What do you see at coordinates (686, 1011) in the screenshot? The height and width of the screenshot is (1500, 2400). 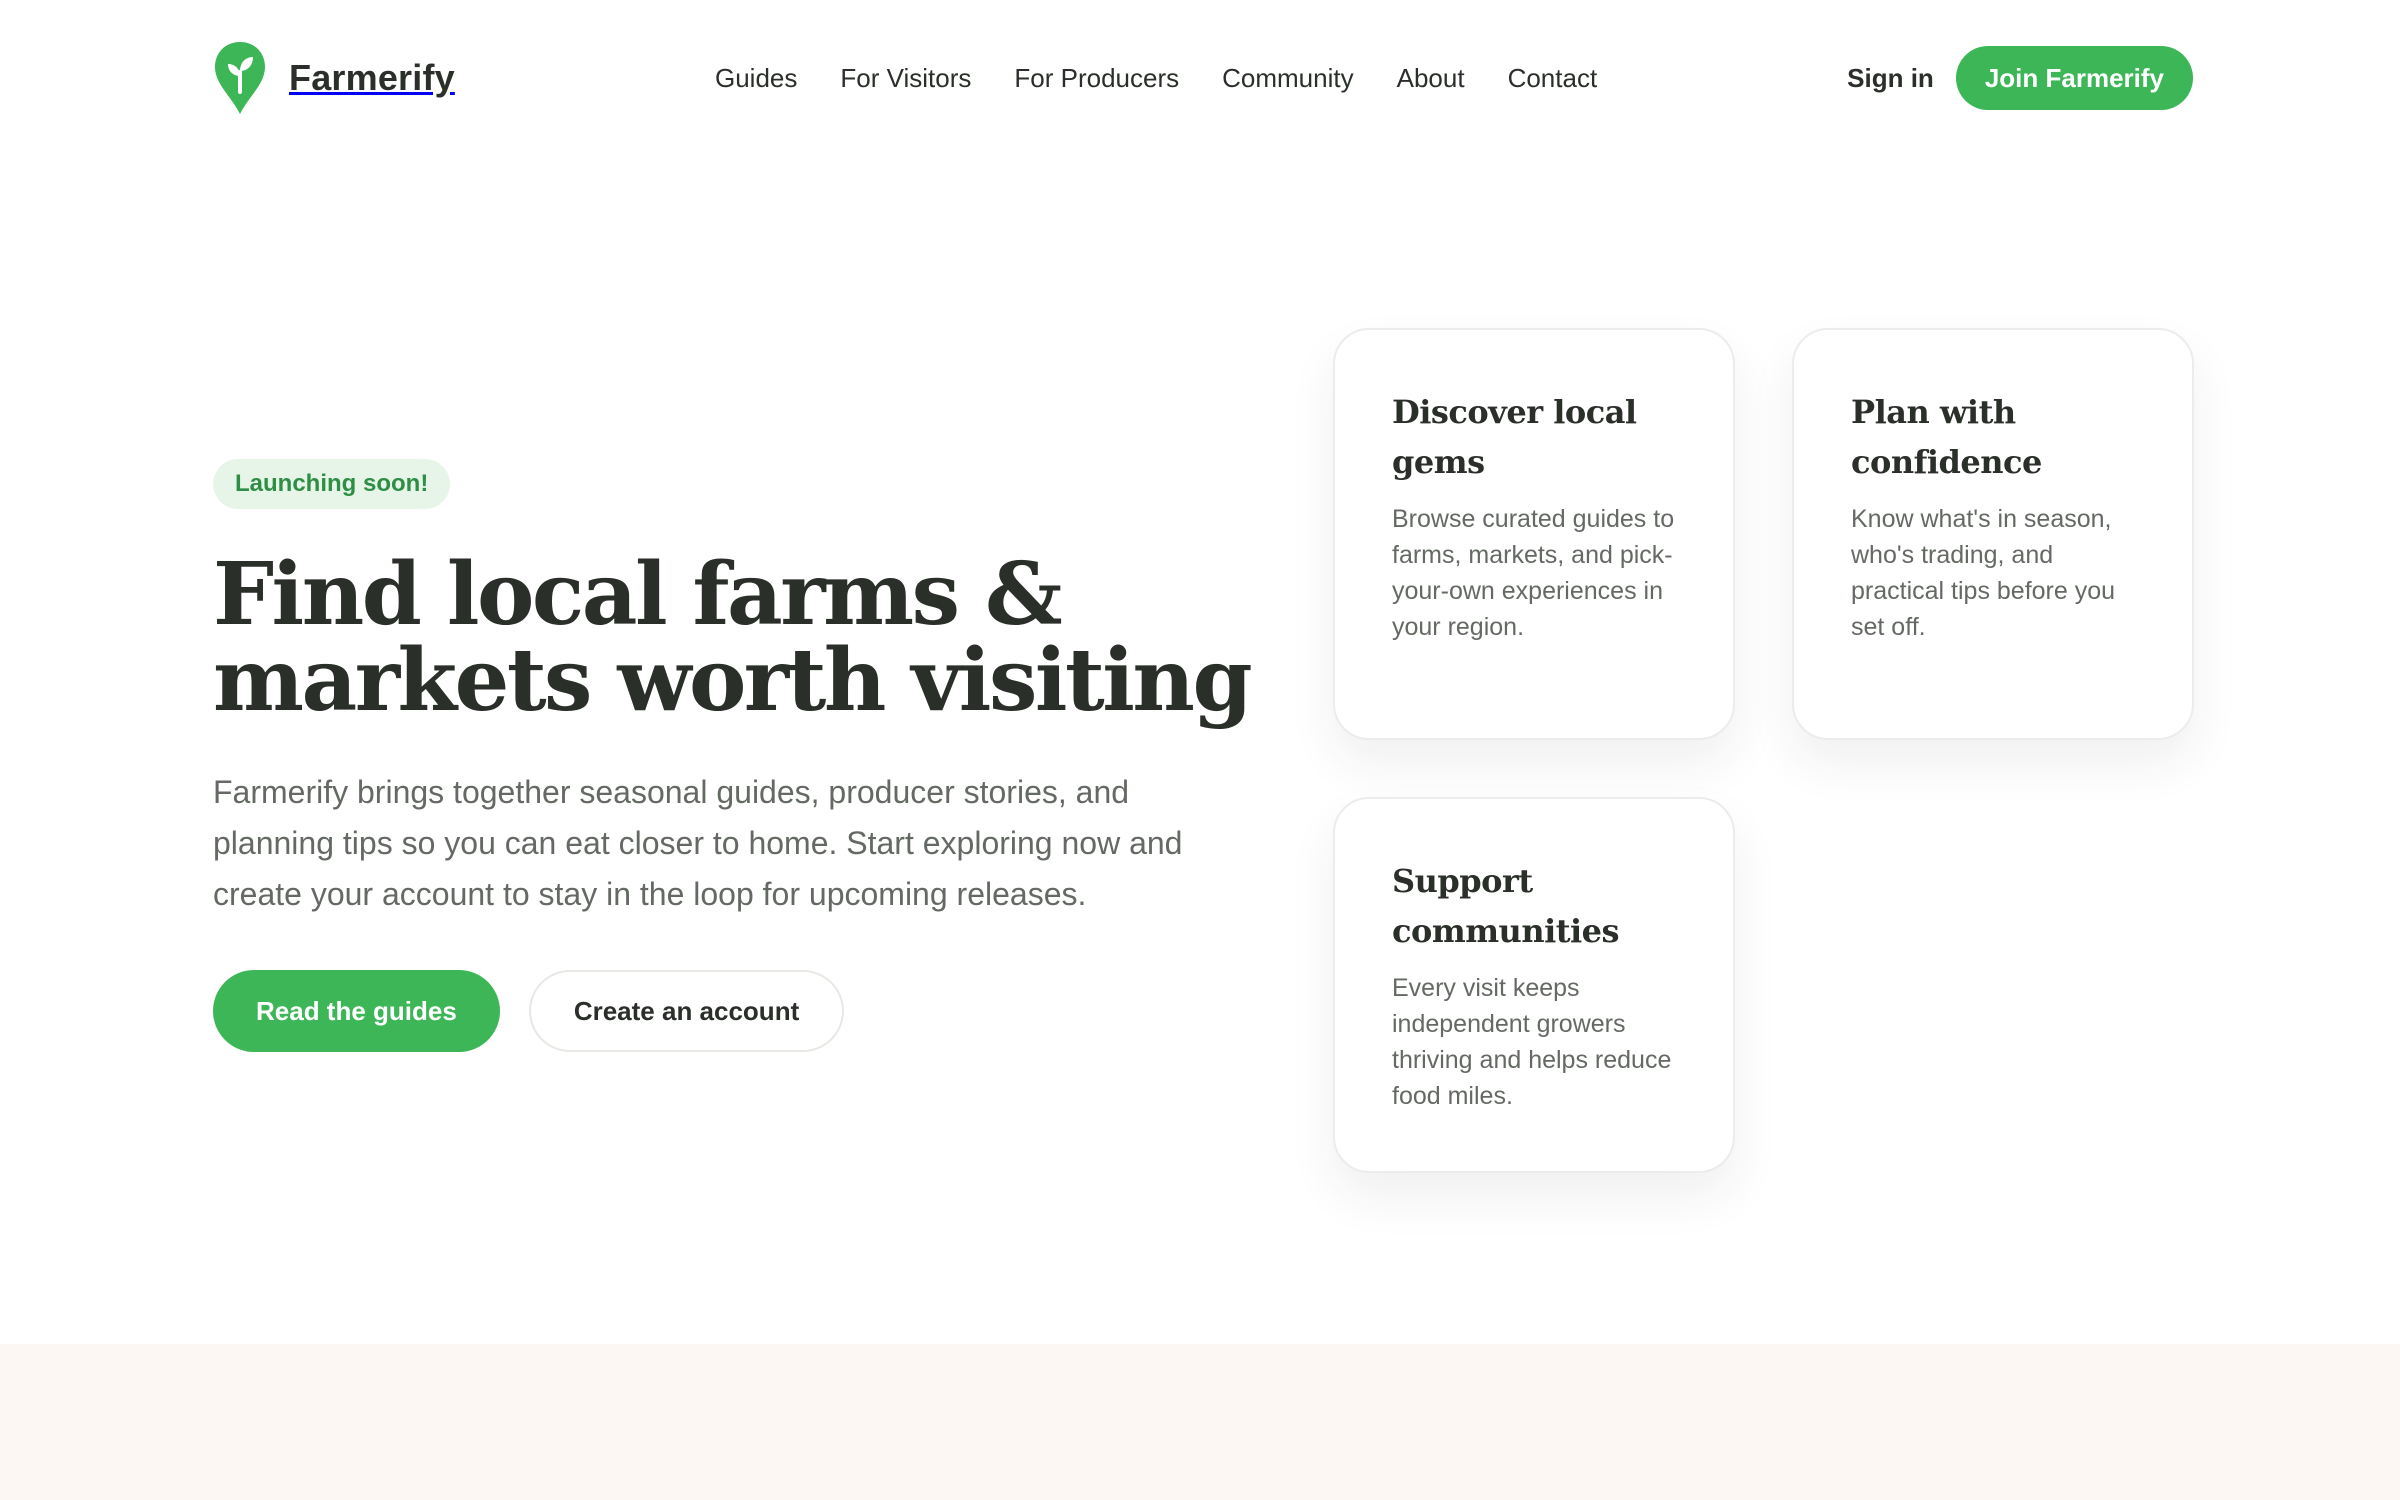 I see `create-account-button: Create an account` at bounding box center [686, 1011].